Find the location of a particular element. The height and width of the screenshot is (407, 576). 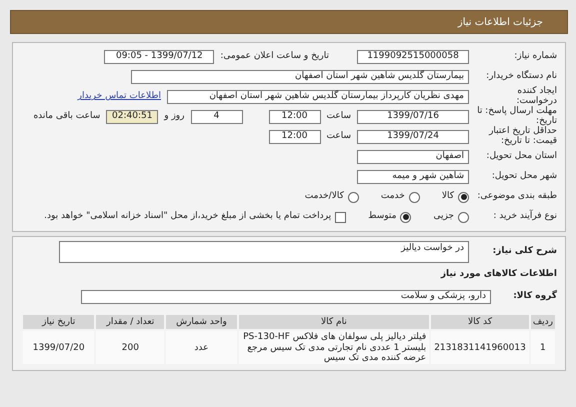

column-header: تاریخ نیاز is located at coordinates (59, 322).